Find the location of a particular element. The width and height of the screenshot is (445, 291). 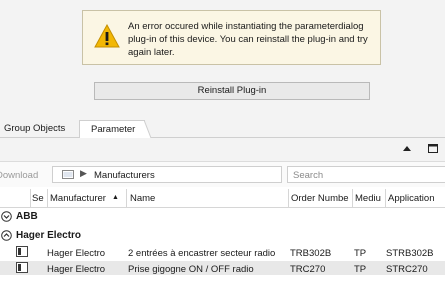

cell-application: STRB302B is located at coordinates (410, 253).